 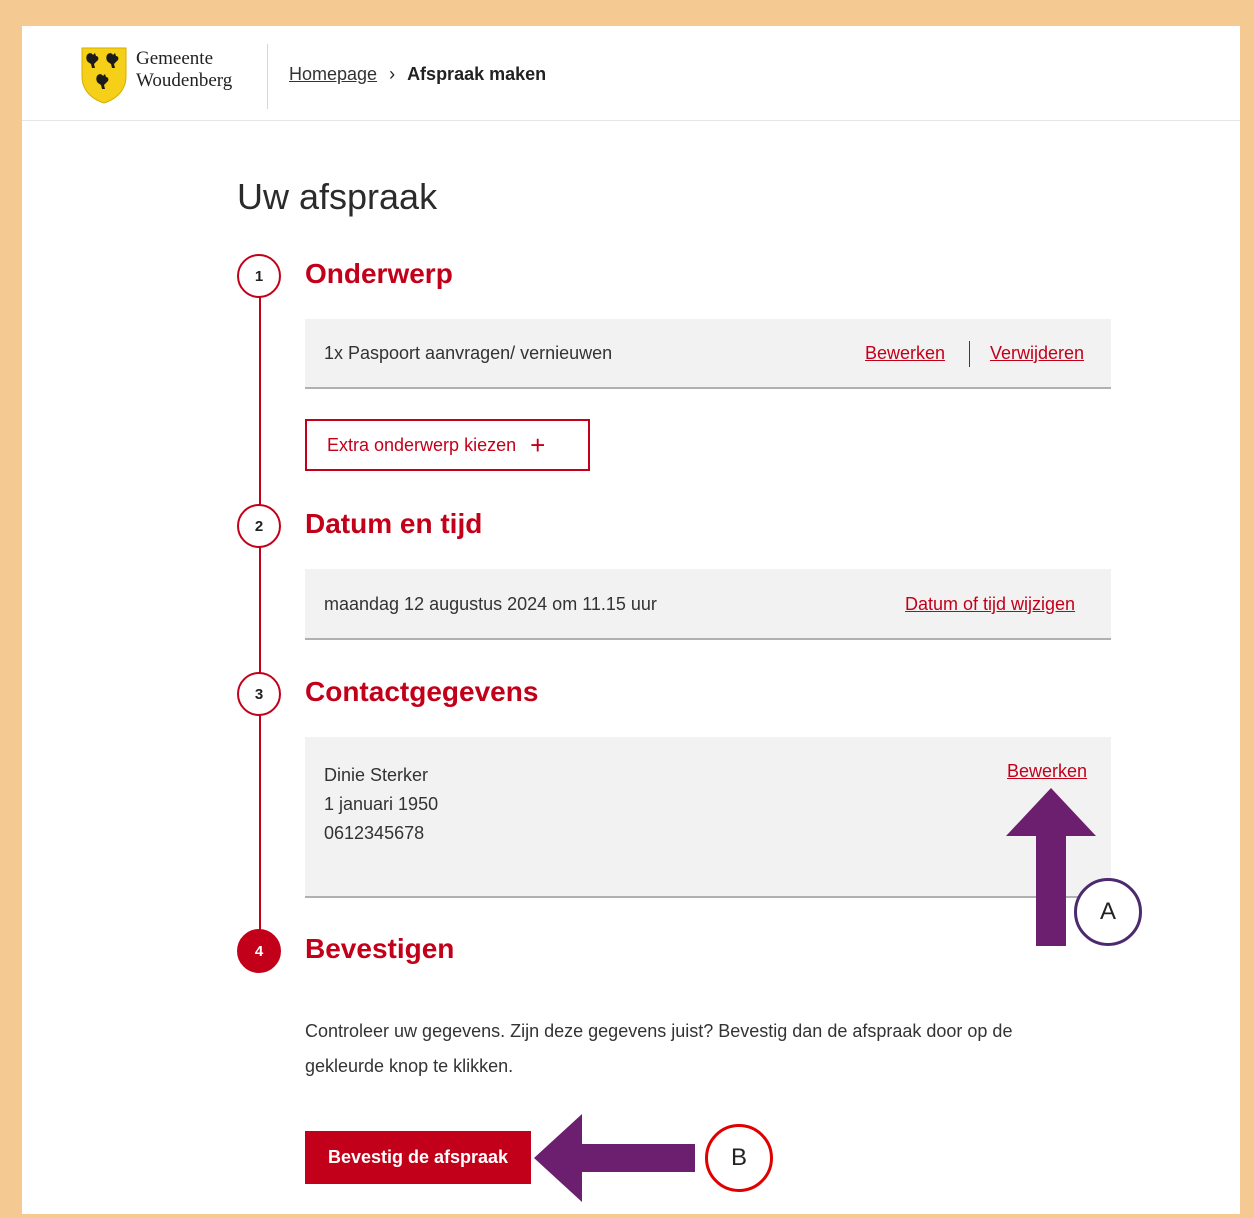 I want to click on step-1-circle: 1, so click(x=259, y=276).